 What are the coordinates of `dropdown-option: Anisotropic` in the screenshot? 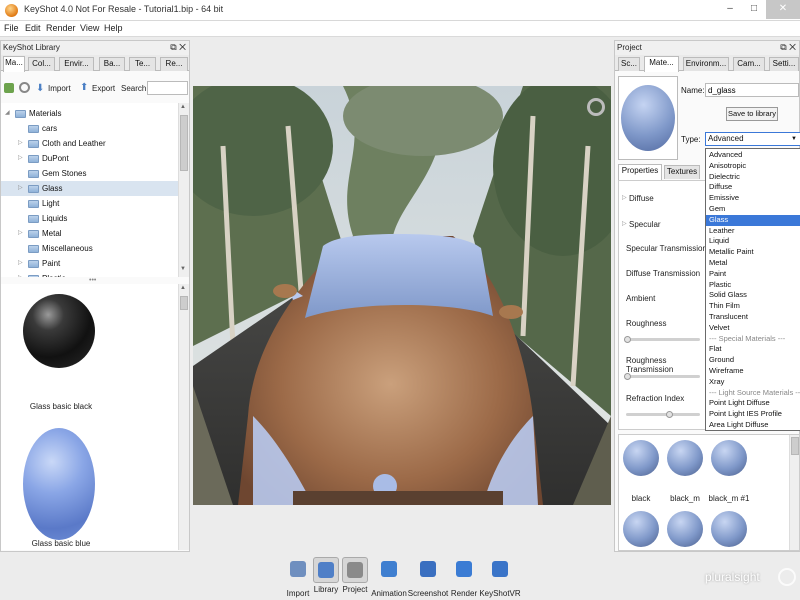 It's located at (753, 166).